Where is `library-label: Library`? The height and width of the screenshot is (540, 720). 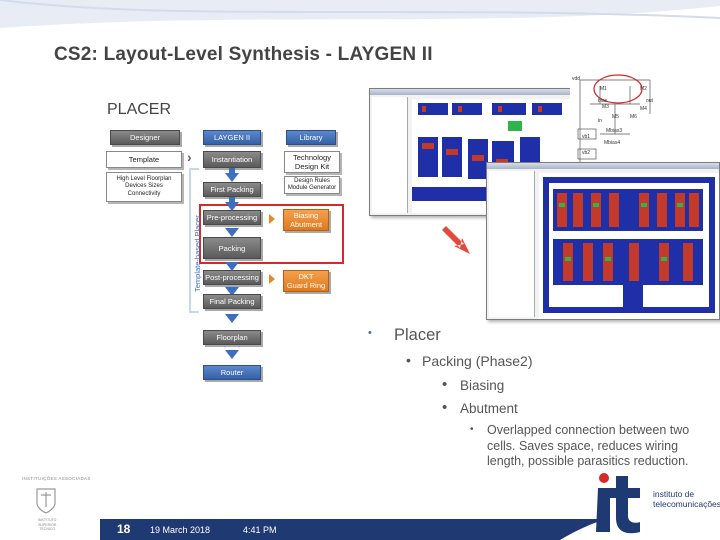 library-label: Library is located at coordinates (311, 137).